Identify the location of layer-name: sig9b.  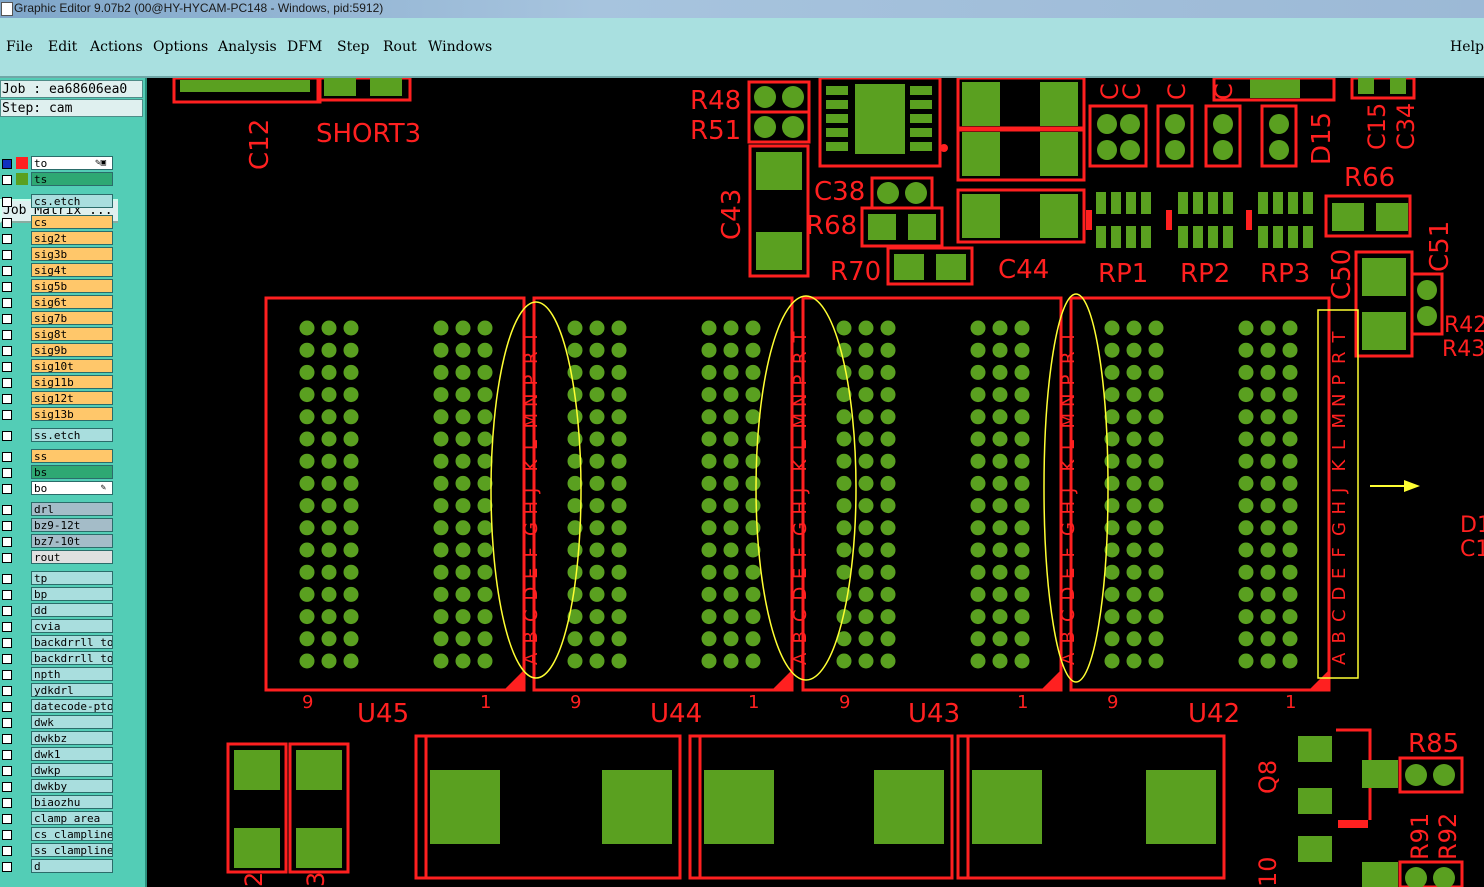
(72, 350).